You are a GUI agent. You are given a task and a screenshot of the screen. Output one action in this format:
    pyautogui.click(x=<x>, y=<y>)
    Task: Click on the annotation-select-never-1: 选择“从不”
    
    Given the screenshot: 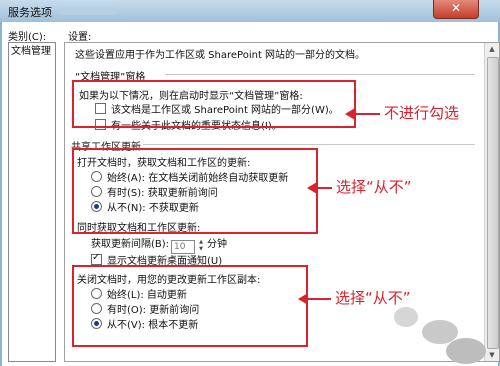 What is the action you would take?
    pyautogui.click(x=374, y=187)
    